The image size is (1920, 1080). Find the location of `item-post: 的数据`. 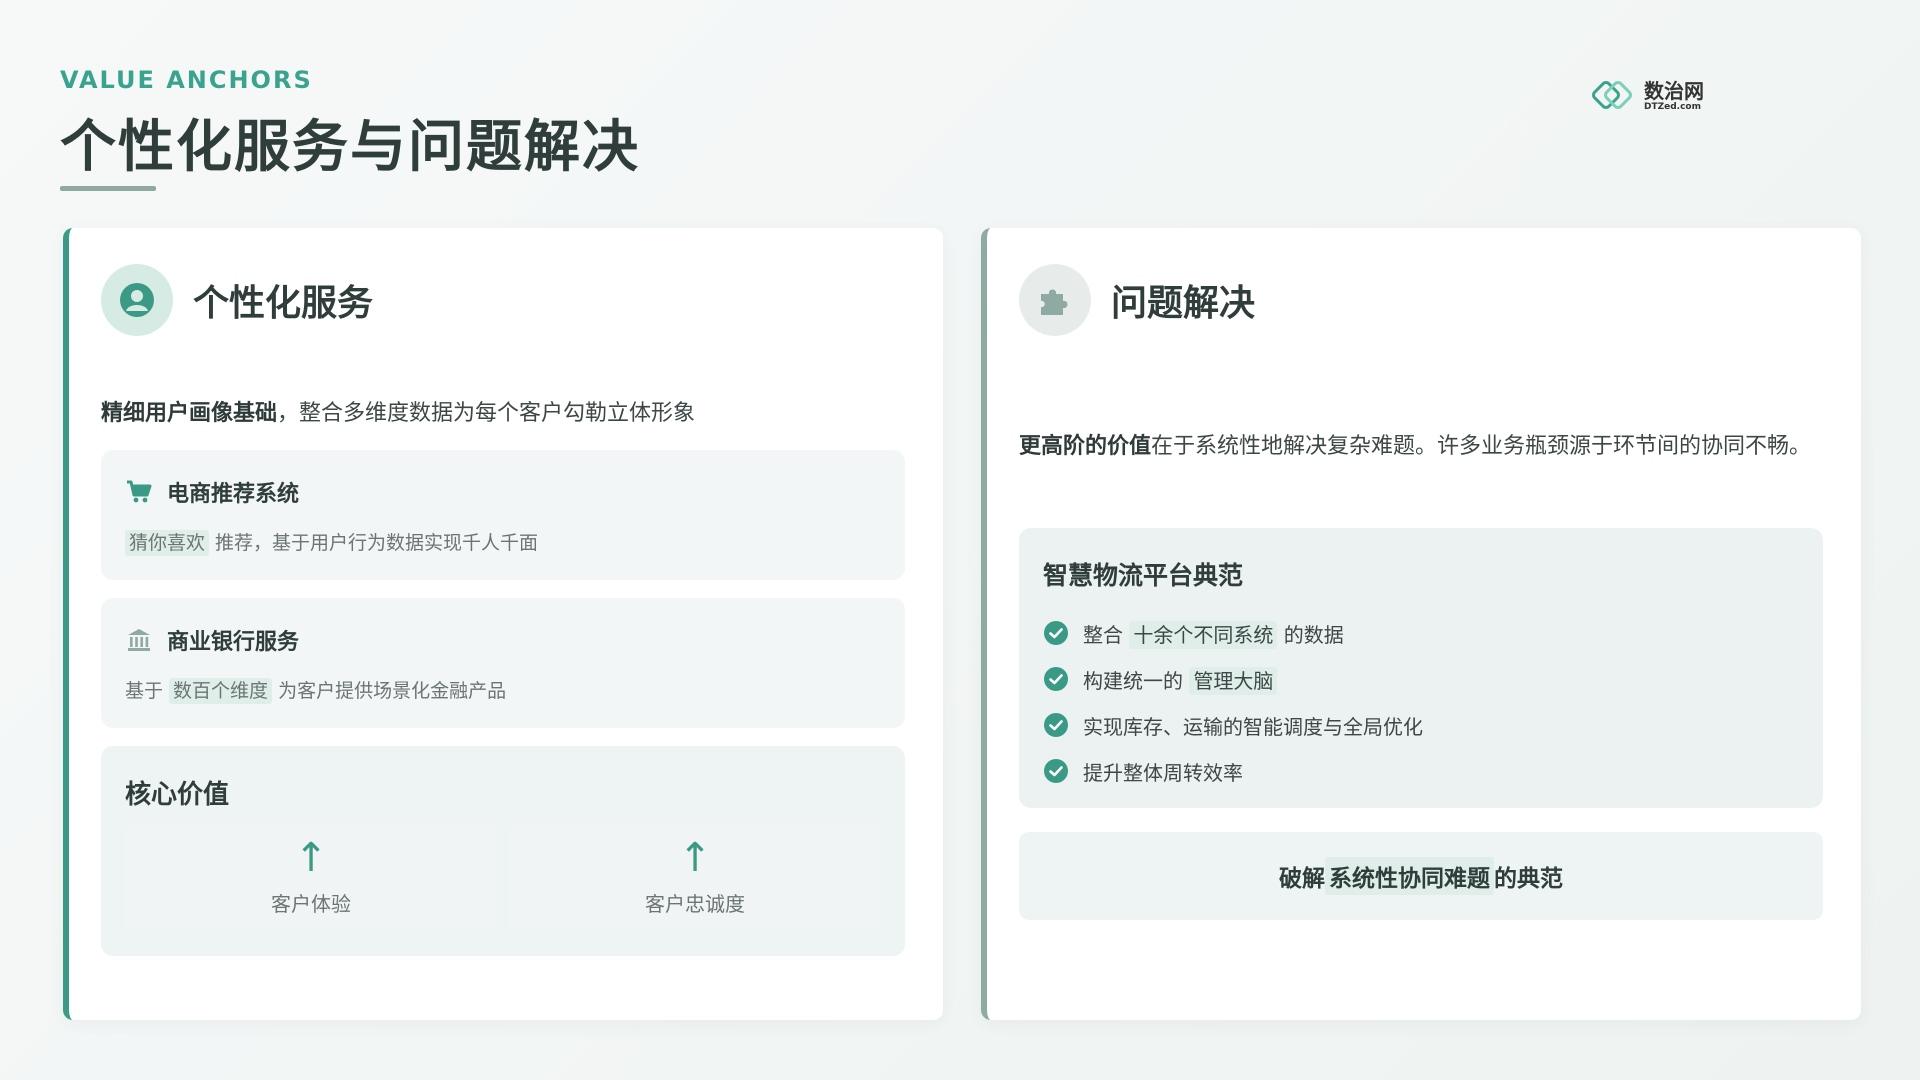

item-post: 的数据 is located at coordinates (1310, 634).